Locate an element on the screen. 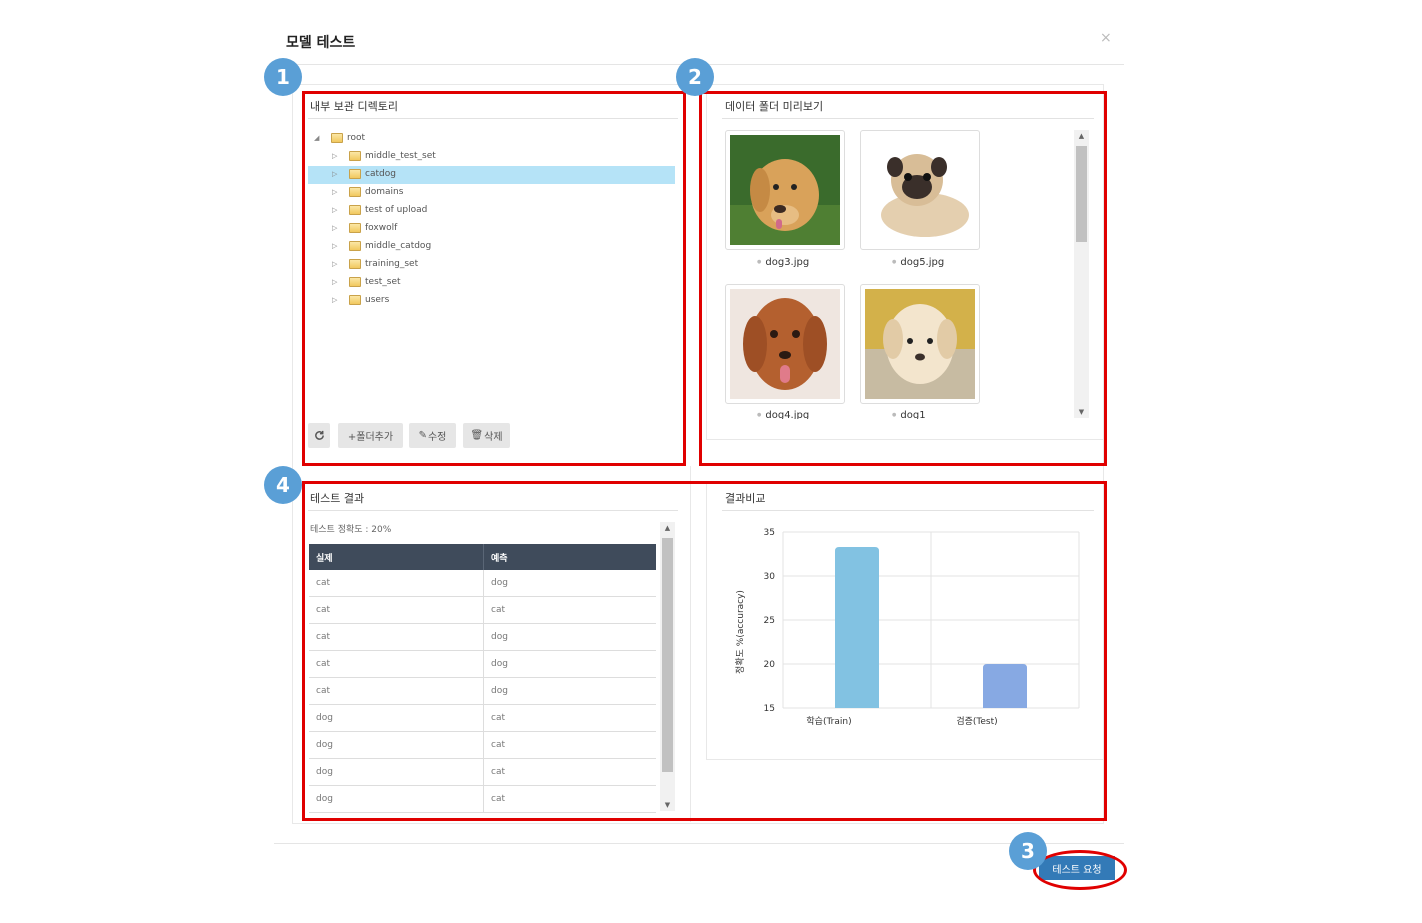 This screenshot has height=923, width=1422. annotation-badge-2: 2 is located at coordinates (695, 77).